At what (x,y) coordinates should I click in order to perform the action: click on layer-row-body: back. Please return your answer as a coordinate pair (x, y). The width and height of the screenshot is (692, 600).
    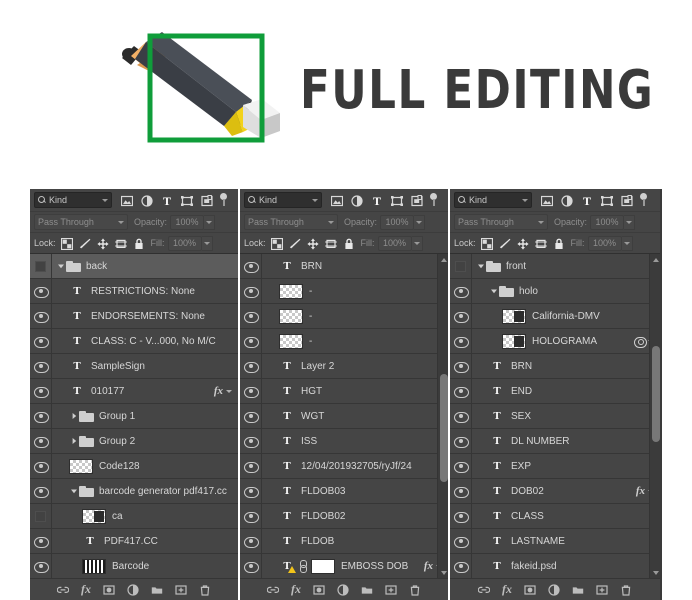
    Looking at the image, I should click on (145, 266).